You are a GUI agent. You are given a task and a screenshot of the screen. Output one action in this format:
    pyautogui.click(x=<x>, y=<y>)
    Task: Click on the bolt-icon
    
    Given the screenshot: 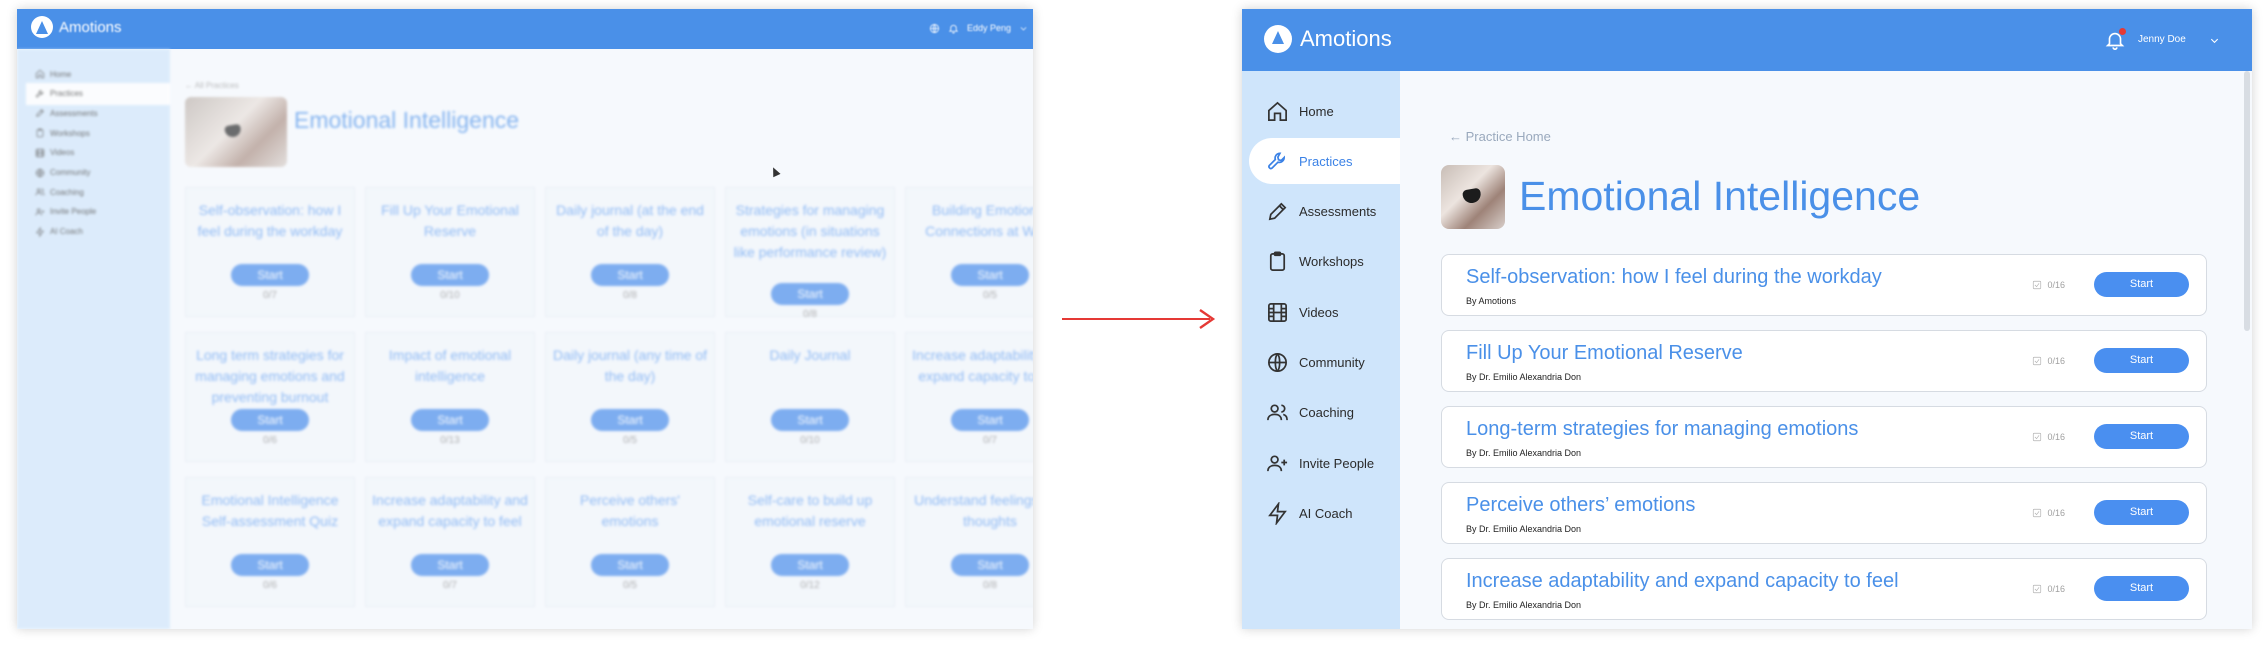 What is the action you would take?
    pyautogui.click(x=1277, y=513)
    